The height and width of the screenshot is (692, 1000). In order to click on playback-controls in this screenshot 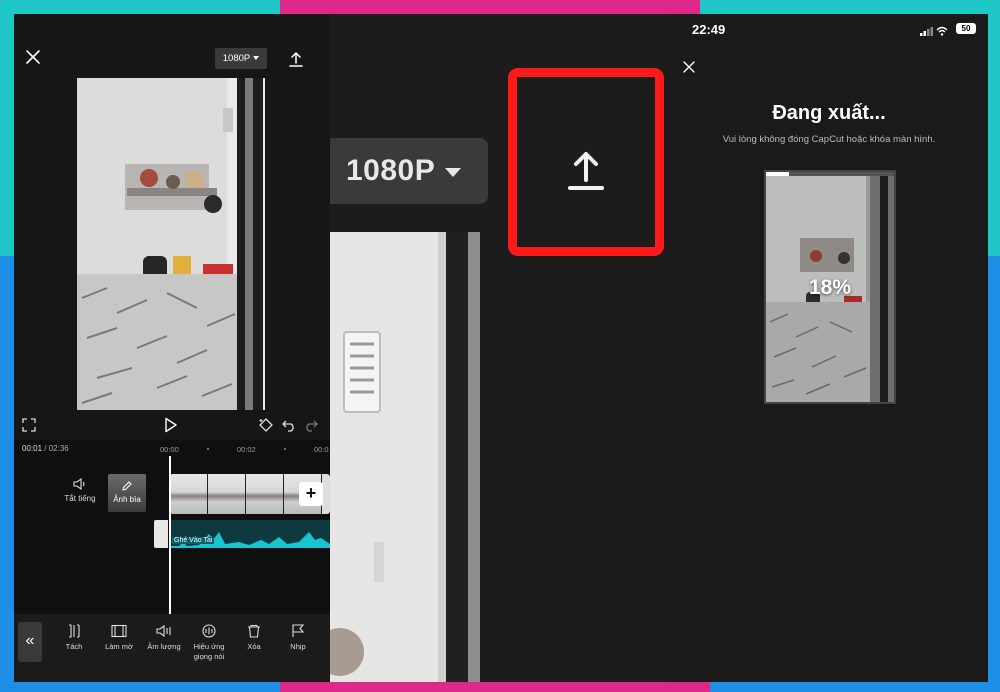, I will do `click(172, 426)`.